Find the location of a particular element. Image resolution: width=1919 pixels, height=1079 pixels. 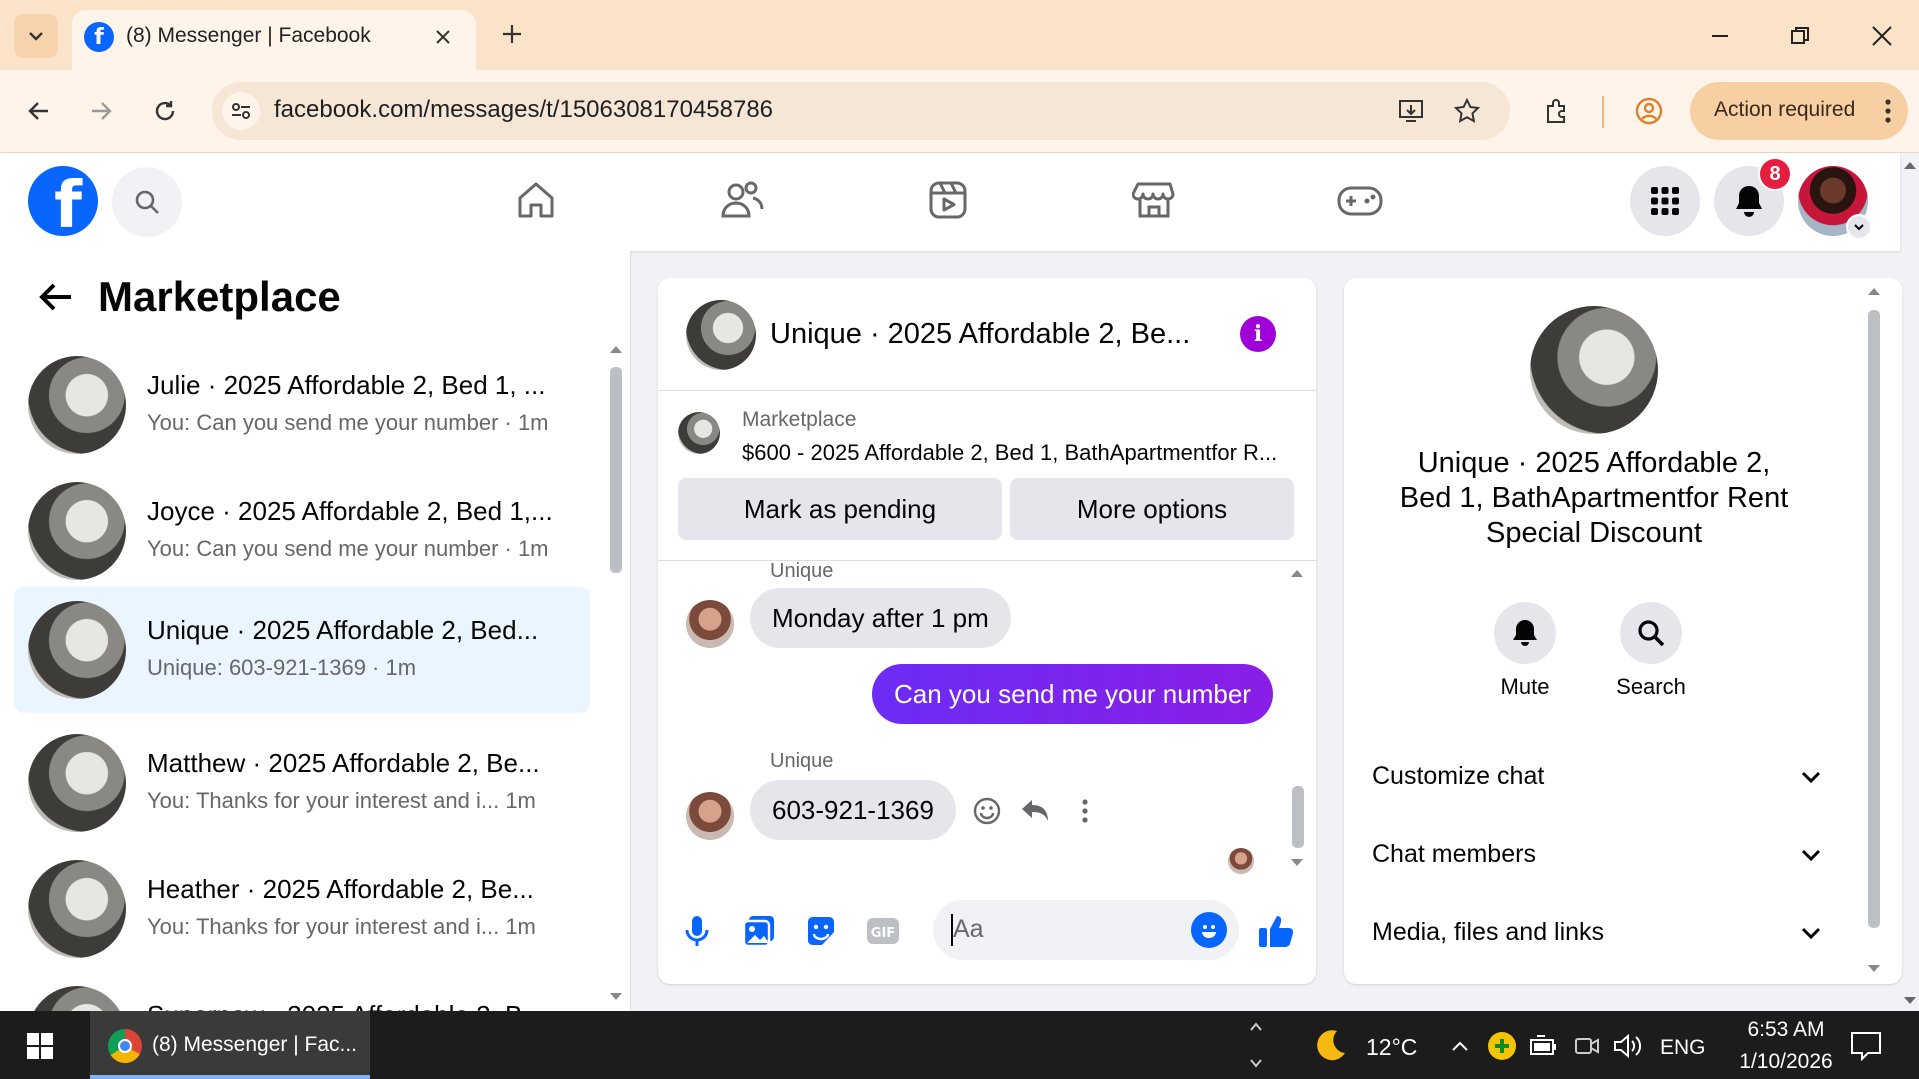

gif-icon: GIF is located at coordinates (883, 931).